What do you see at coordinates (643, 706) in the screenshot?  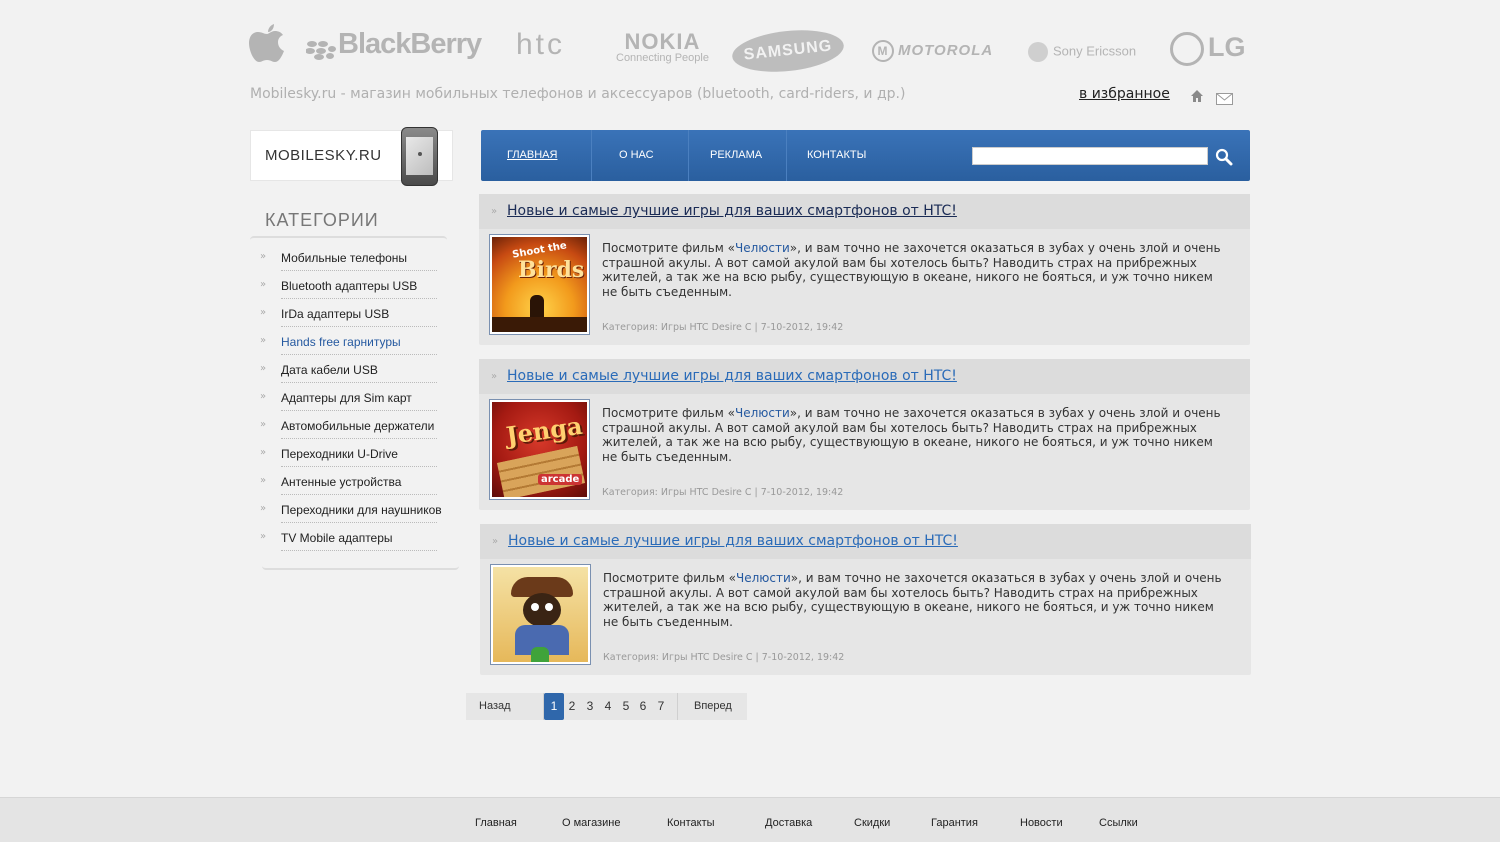 I see `pagination-page: 6` at bounding box center [643, 706].